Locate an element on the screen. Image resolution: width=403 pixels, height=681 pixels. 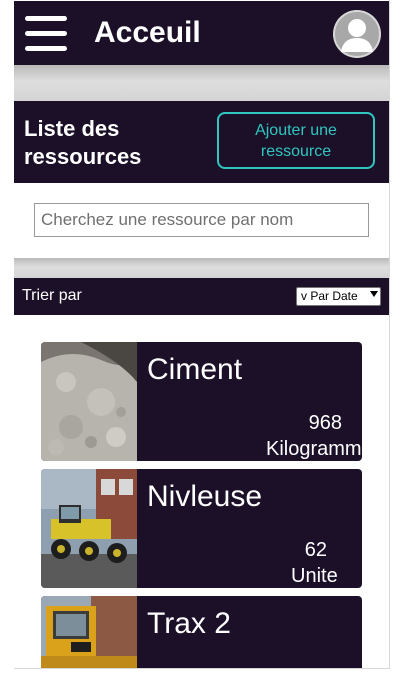
search-input is located at coordinates (201, 220).